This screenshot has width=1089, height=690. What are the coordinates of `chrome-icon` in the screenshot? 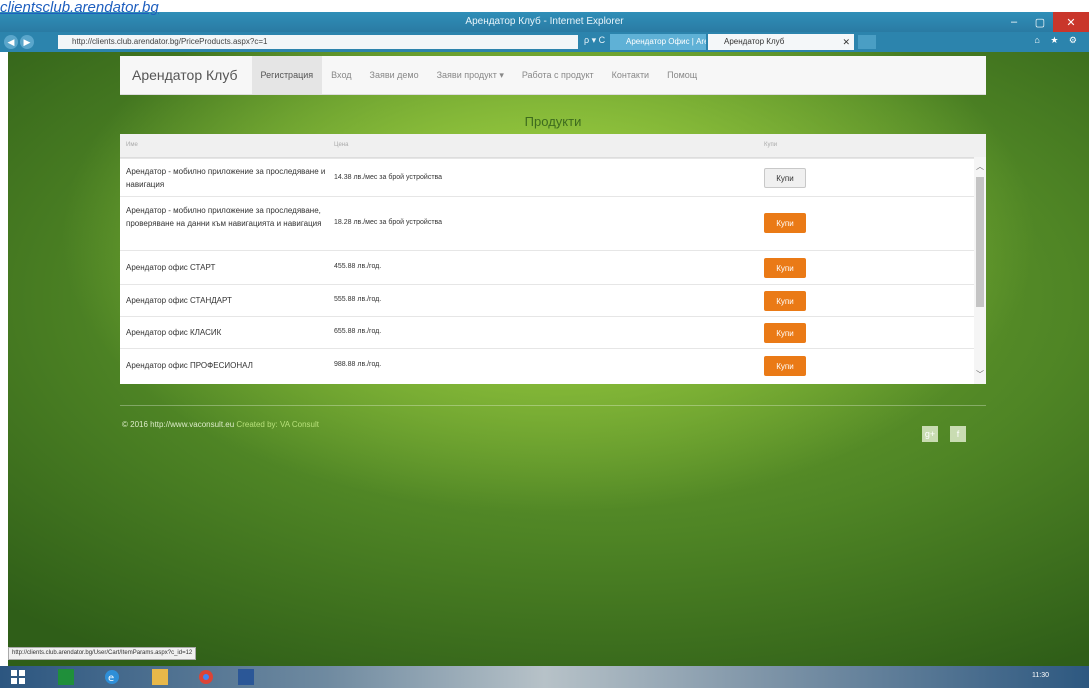 It's located at (206, 677).